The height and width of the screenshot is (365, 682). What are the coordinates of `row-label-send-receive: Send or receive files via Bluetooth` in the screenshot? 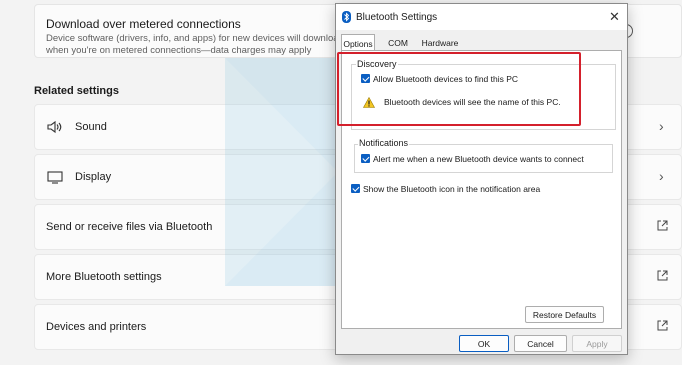 It's located at (129, 227).